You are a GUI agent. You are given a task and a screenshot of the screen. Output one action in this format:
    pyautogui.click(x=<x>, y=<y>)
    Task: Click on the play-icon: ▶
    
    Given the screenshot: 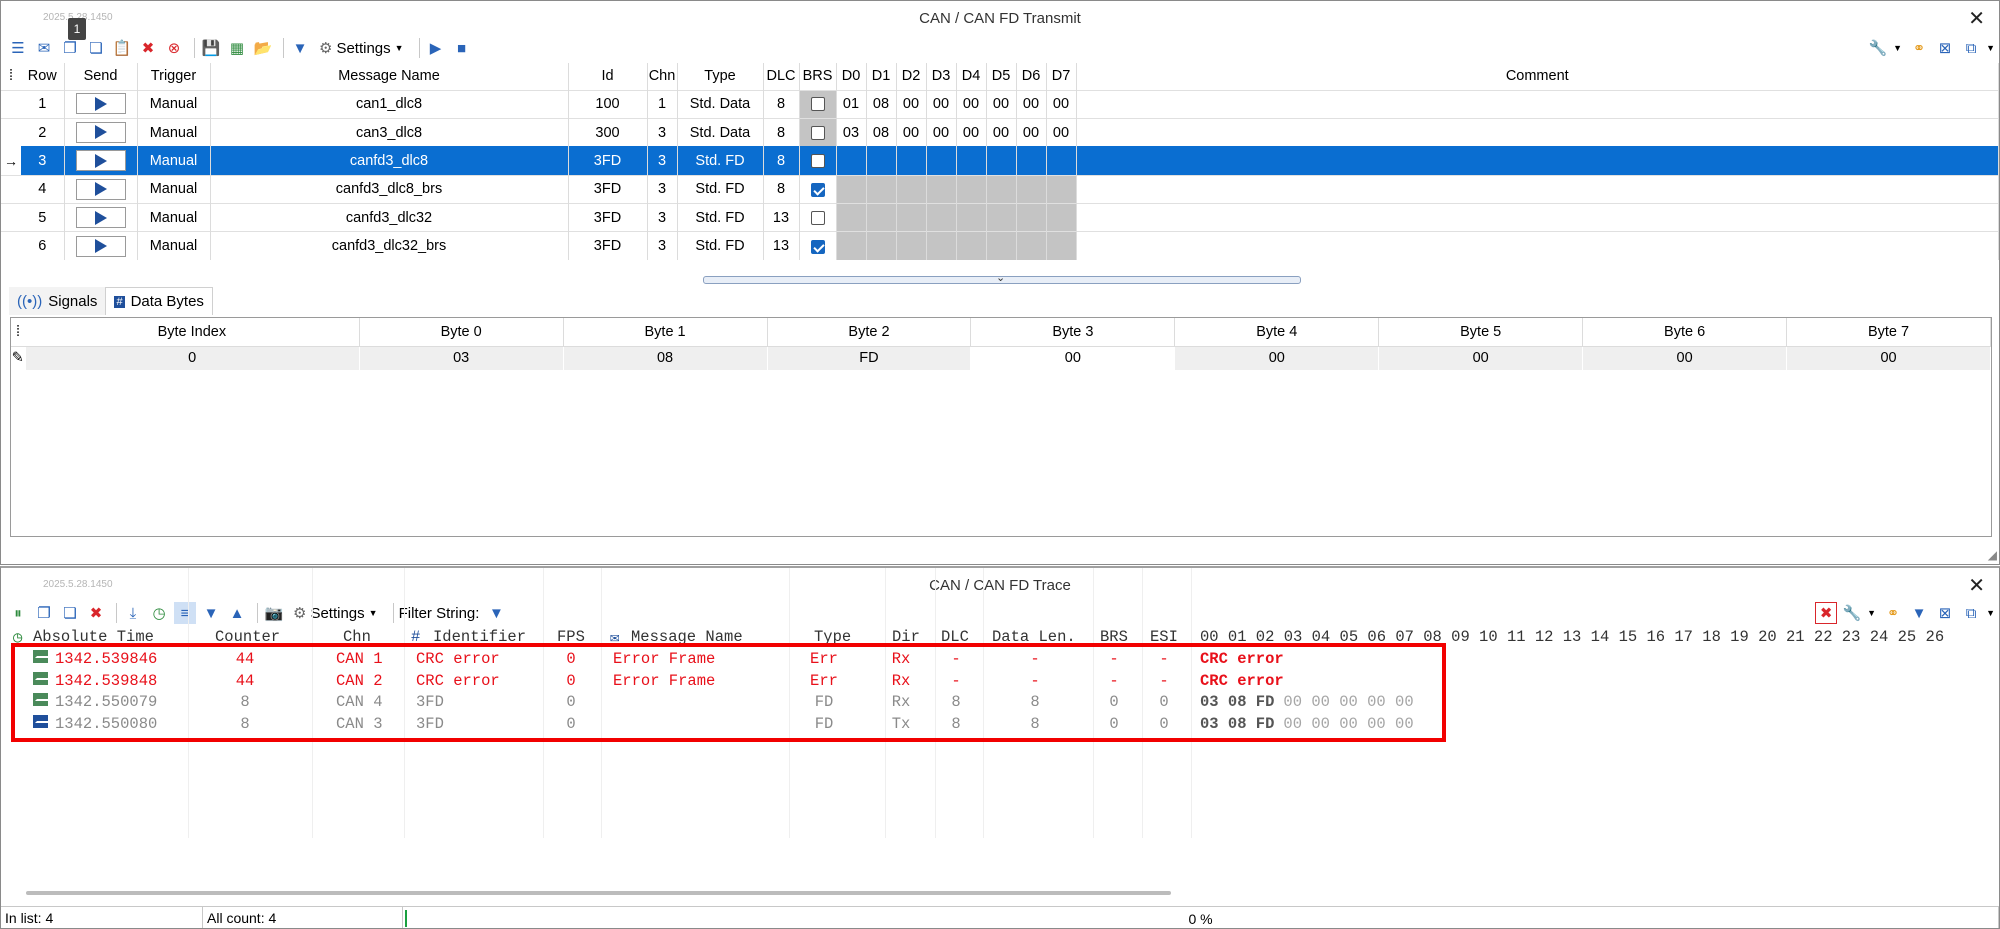 What is the action you would take?
    pyautogui.click(x=436, y=48)
    